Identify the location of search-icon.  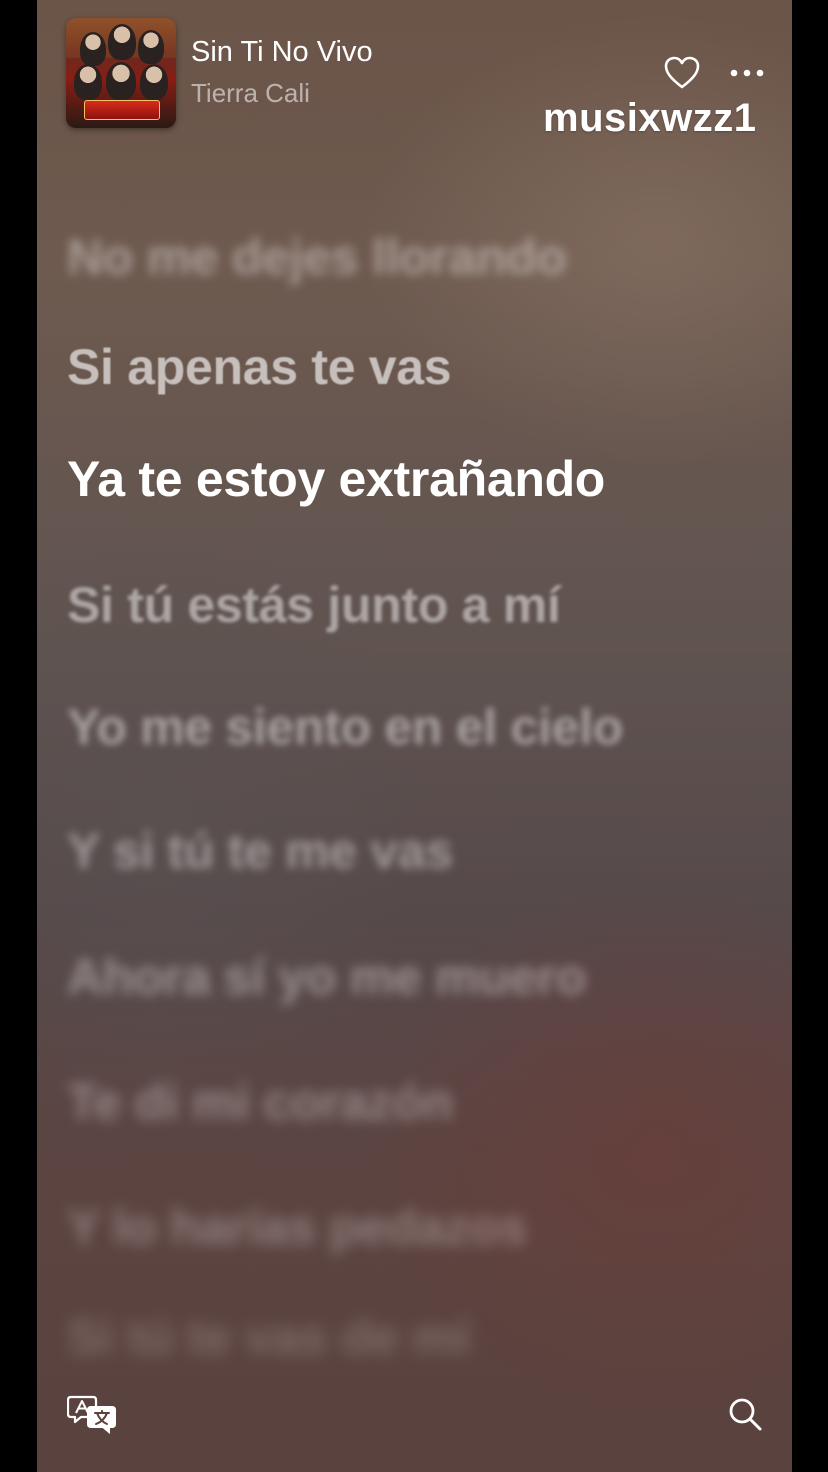
(745, 1414).